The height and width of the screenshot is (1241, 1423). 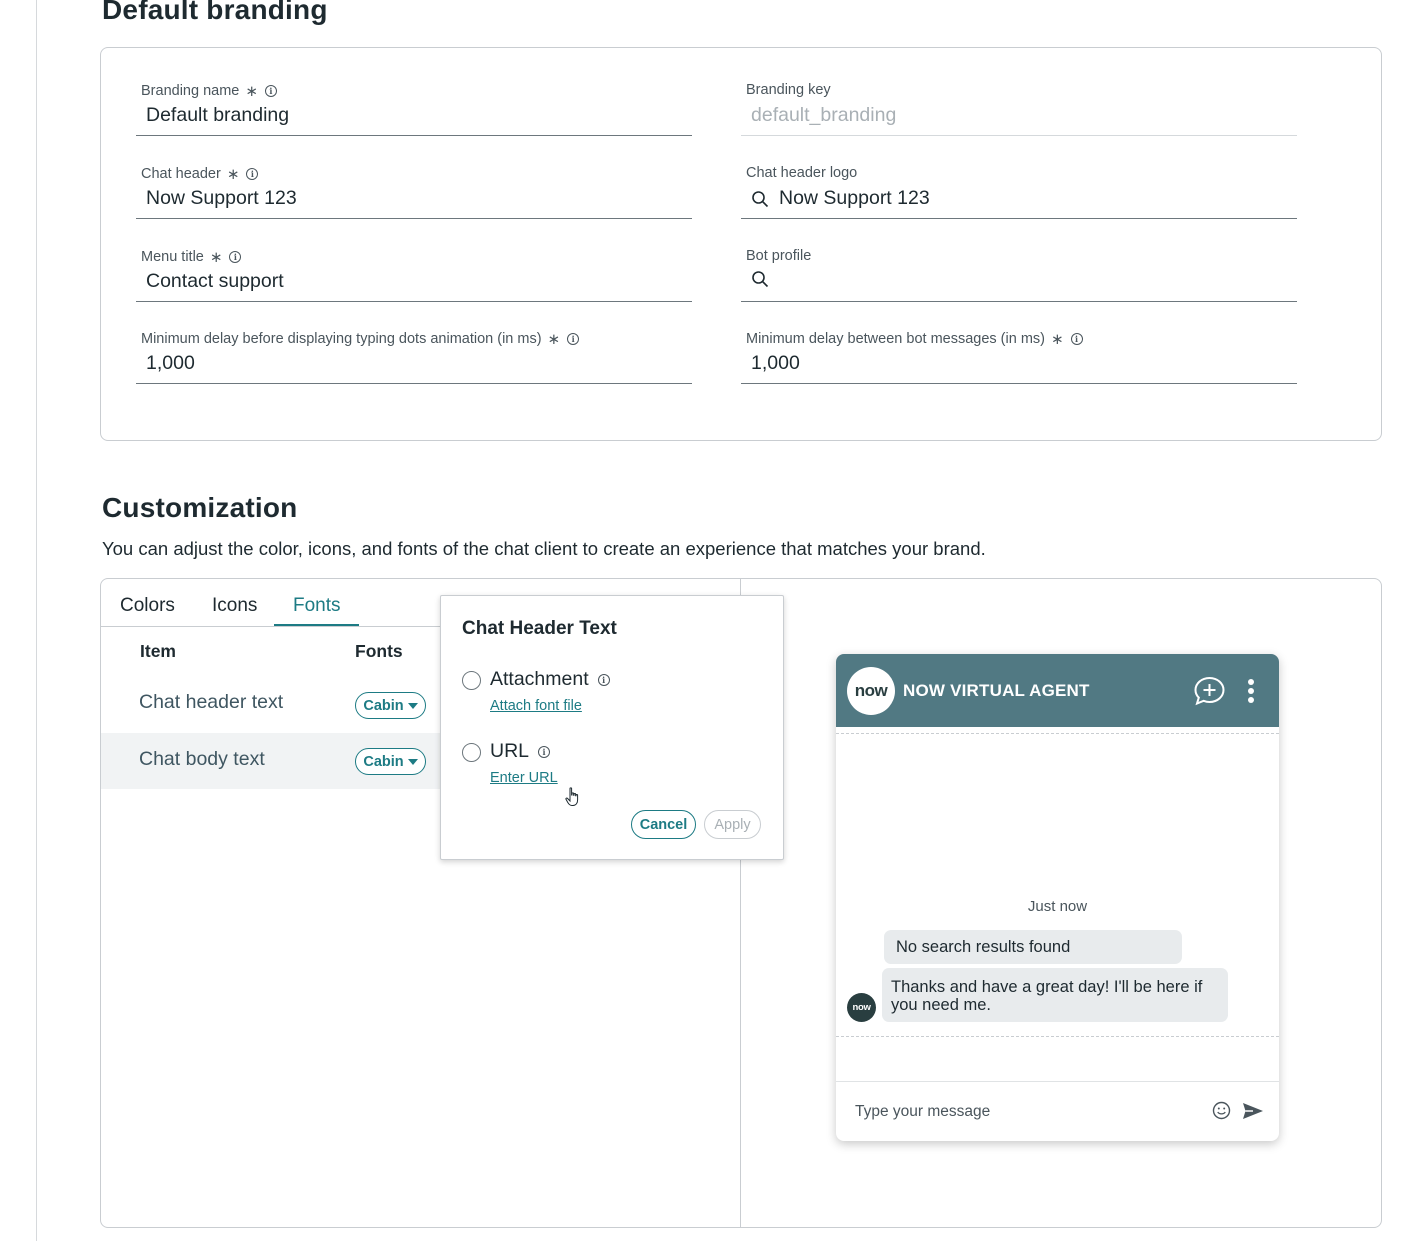 What do you see at coordinates (172, 257) in the screenshot?
I see `menu-title-label: Menu title` at bounding box center [172, 257].